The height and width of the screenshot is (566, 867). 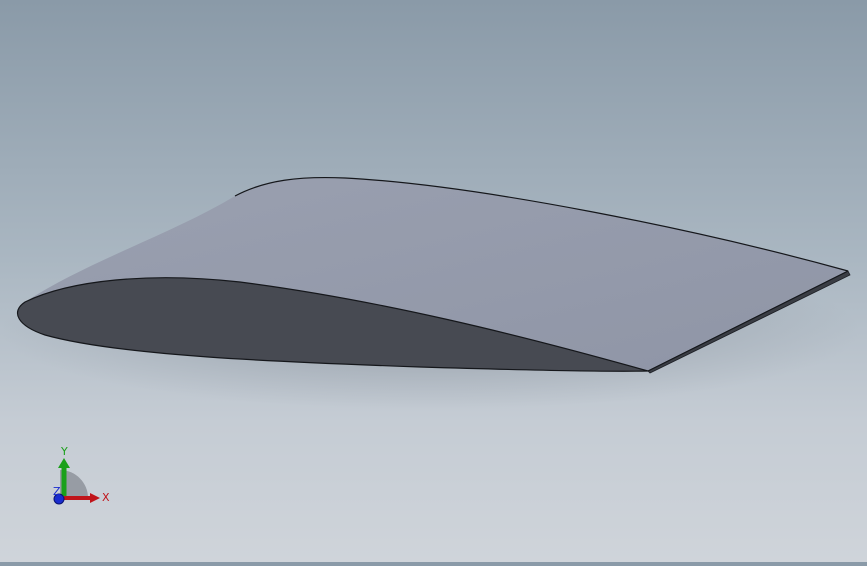 I want to click on reference-triad: Y X Z, so click(x=84, y=480).